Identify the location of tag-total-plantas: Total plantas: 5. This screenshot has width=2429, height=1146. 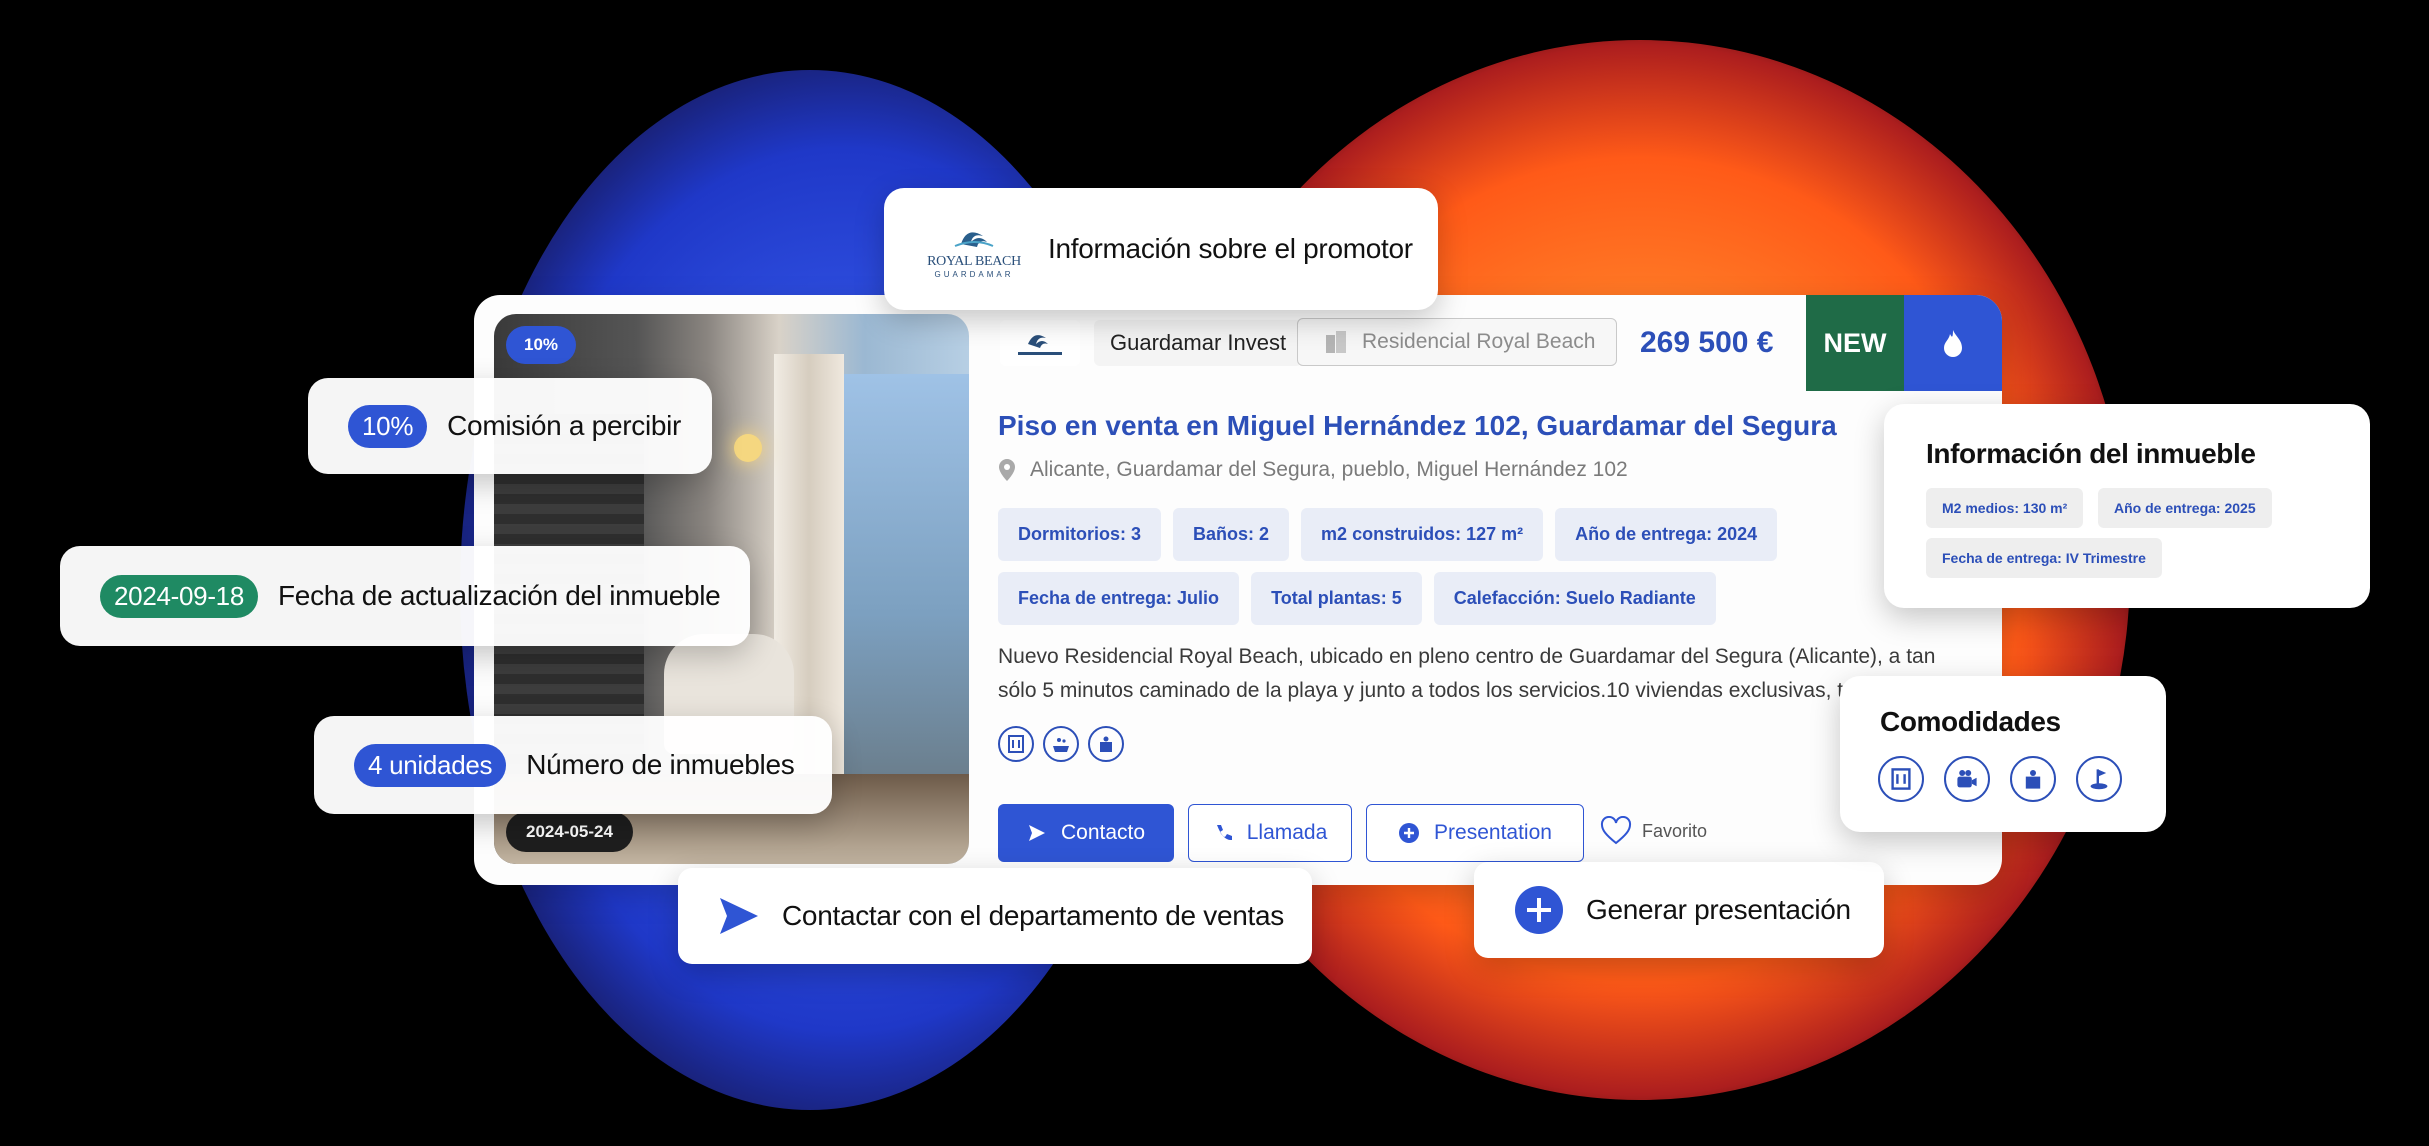
(1336, 598).